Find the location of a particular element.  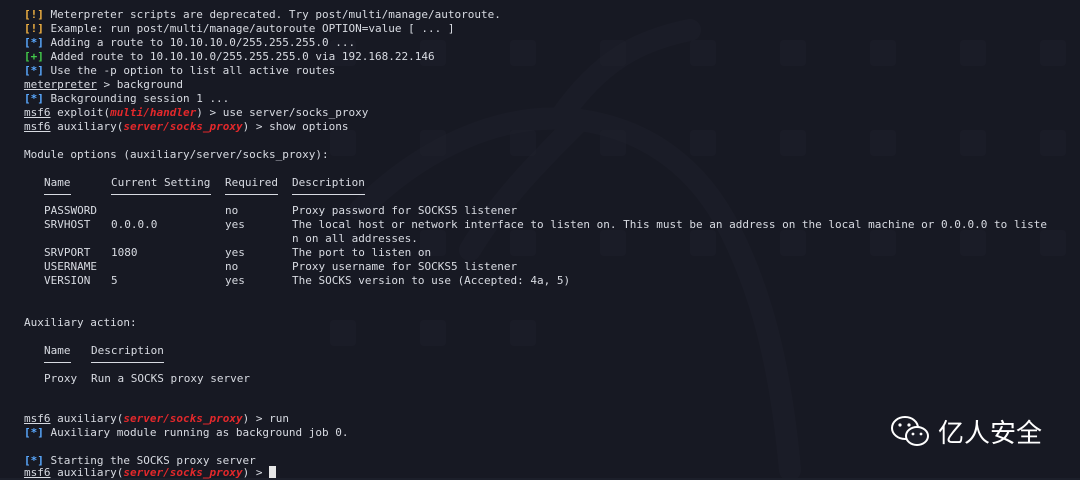

terminal-line: meterpreter > background is located at coordinates (103, 84).